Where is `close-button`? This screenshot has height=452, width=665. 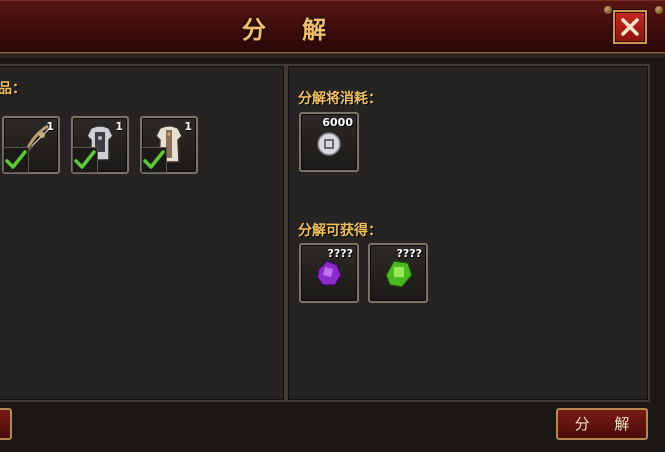
close-button is located at coordinates (630, 27).